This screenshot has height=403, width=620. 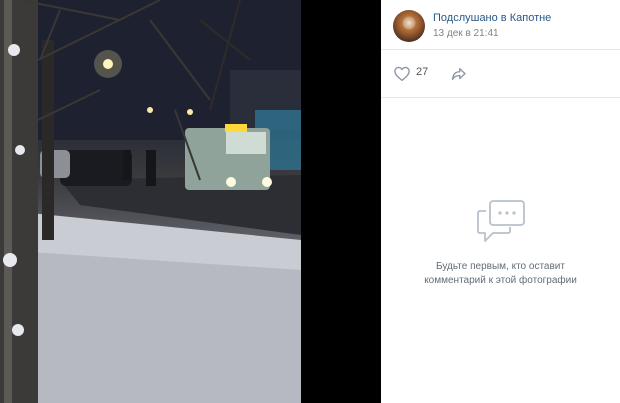 What do you see at coordinates (422, 72) in the screenshot?
I see `like-count: 27` at bounding box center [422, 72].